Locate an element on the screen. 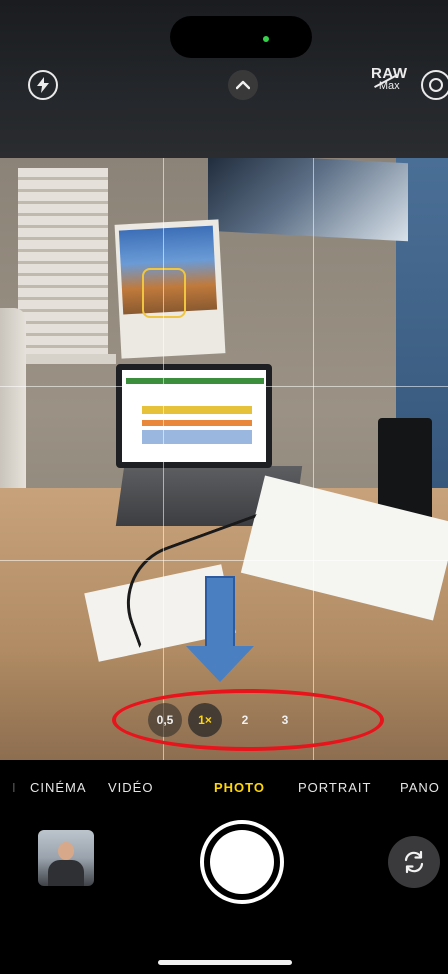 The image size is (448, 974). flash-icon is located at coordinates (43, 85).